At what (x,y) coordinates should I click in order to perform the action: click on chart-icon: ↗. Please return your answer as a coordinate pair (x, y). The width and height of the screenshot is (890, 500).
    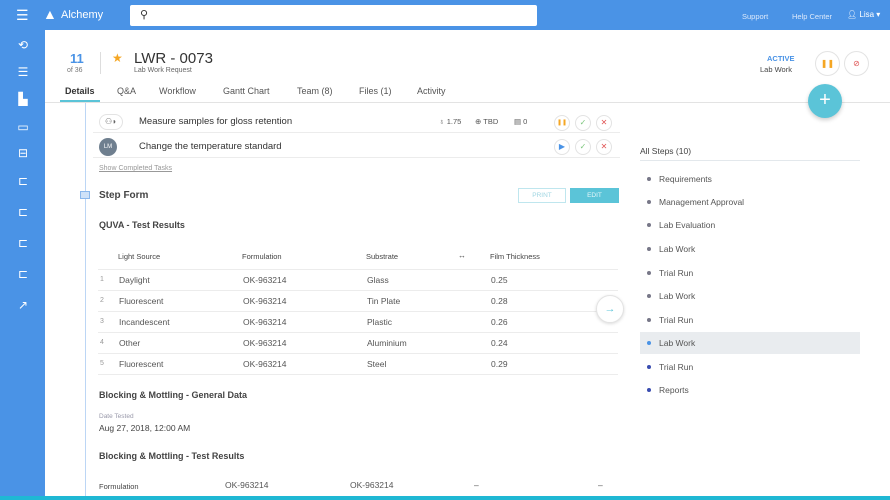
    Looking at the image, I should click on (23, 305).